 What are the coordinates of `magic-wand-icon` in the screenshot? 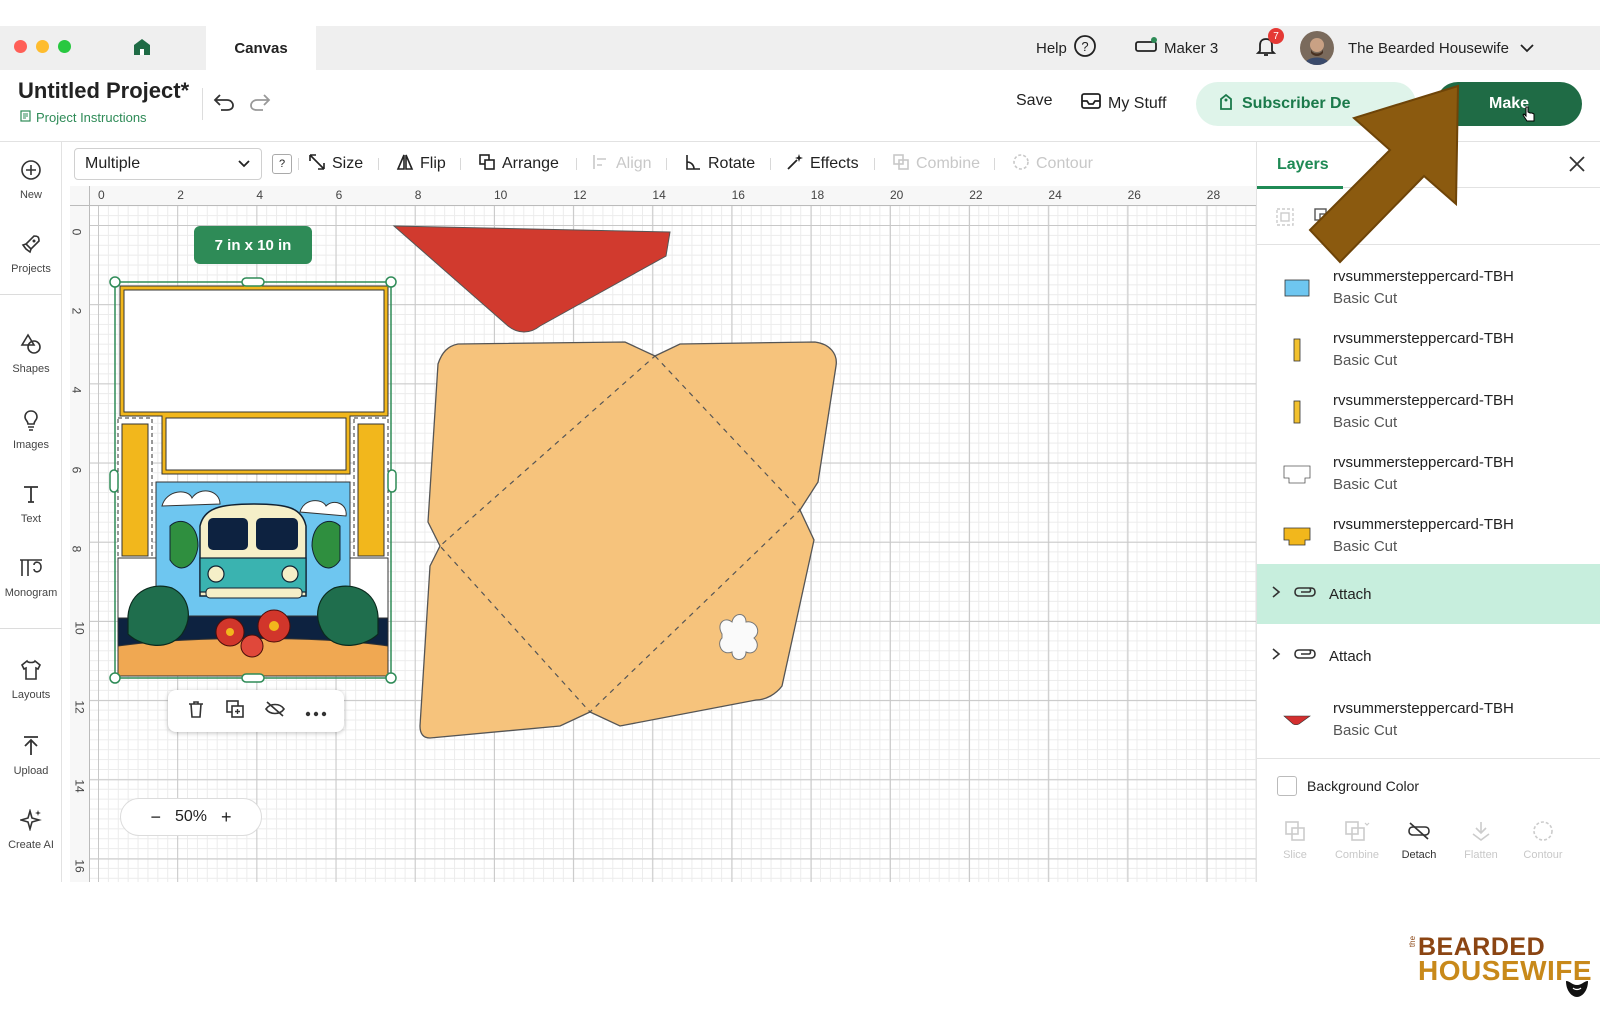 It's located at (795, 164).